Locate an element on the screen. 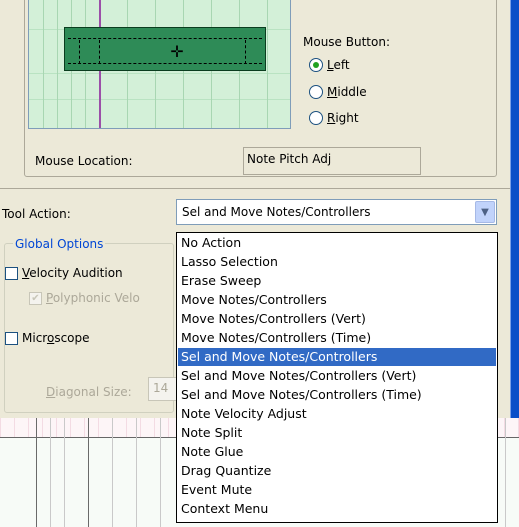  note-block: ✛ is located at coordinates (165, 49).